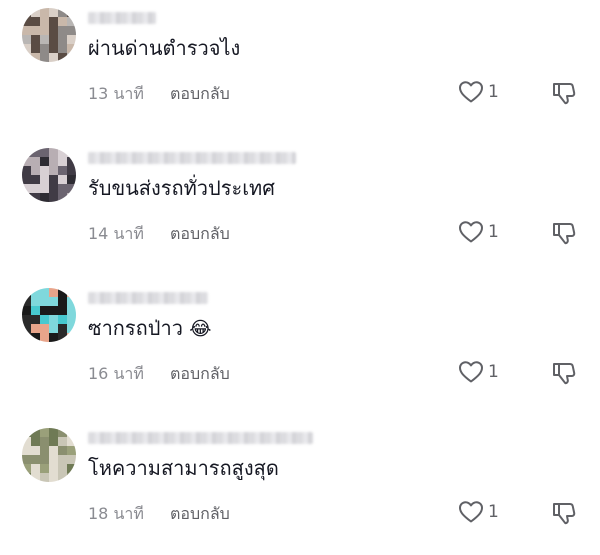 This screenshot has width=600, height=555. What do you see at coordinates (181, 188) in the screenshot?
I see `comment-text: รับขนส่งรถทั่วประเทศ` at bounding box center [181, 188].